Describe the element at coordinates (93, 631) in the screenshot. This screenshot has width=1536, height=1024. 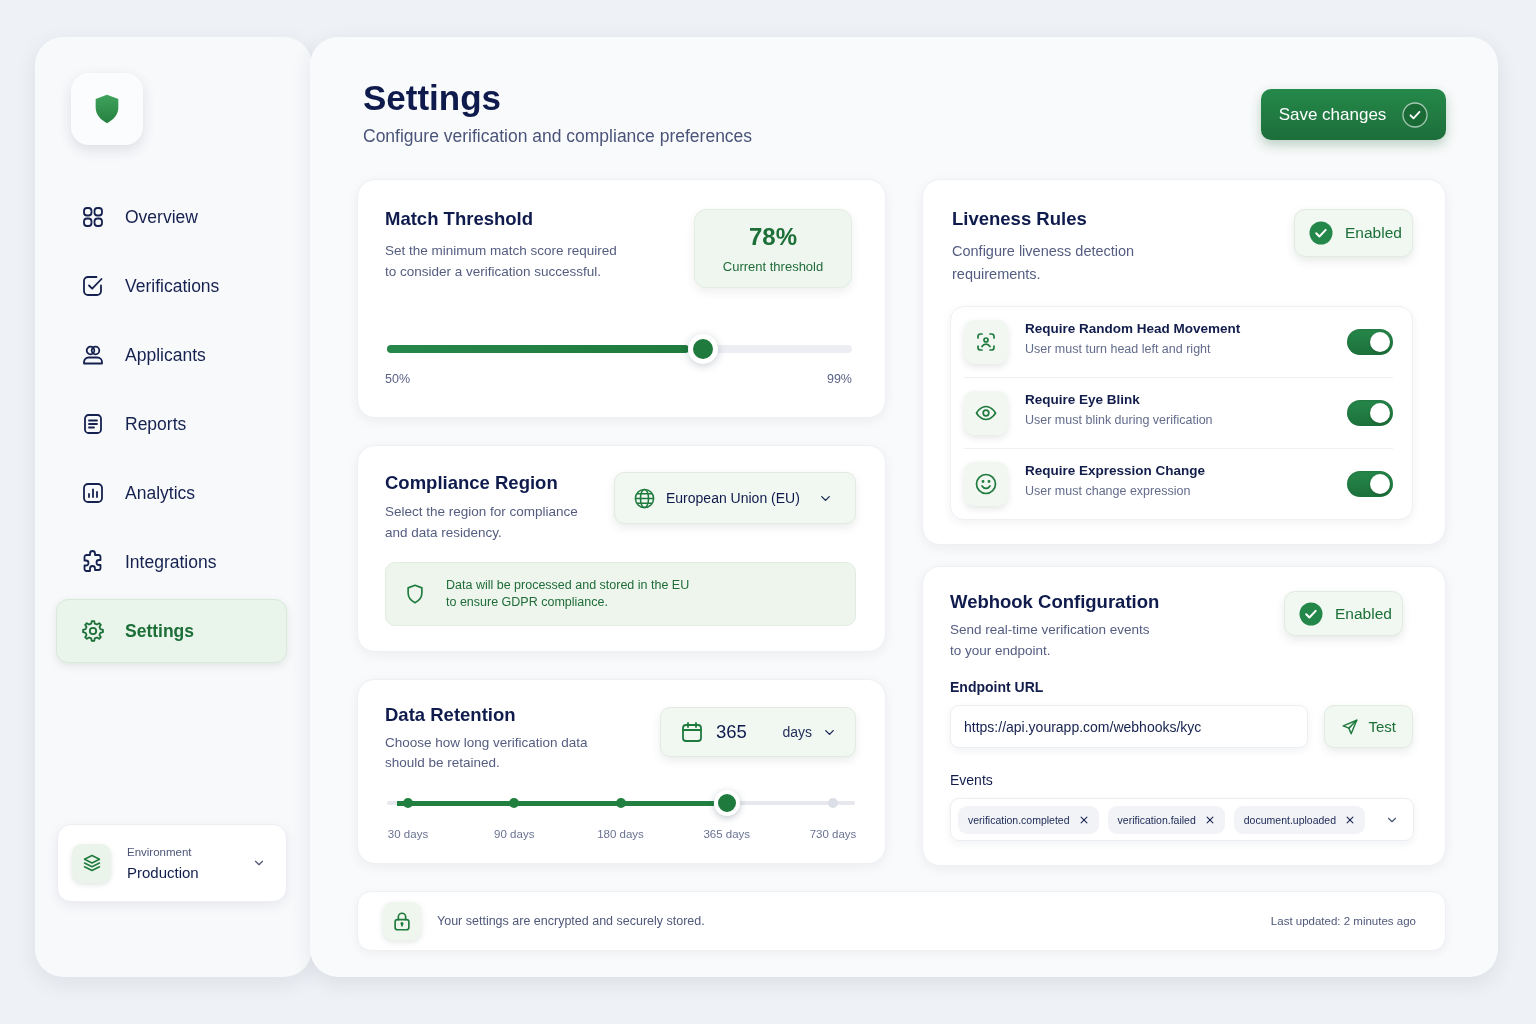
I see `gear-icon` at that location.